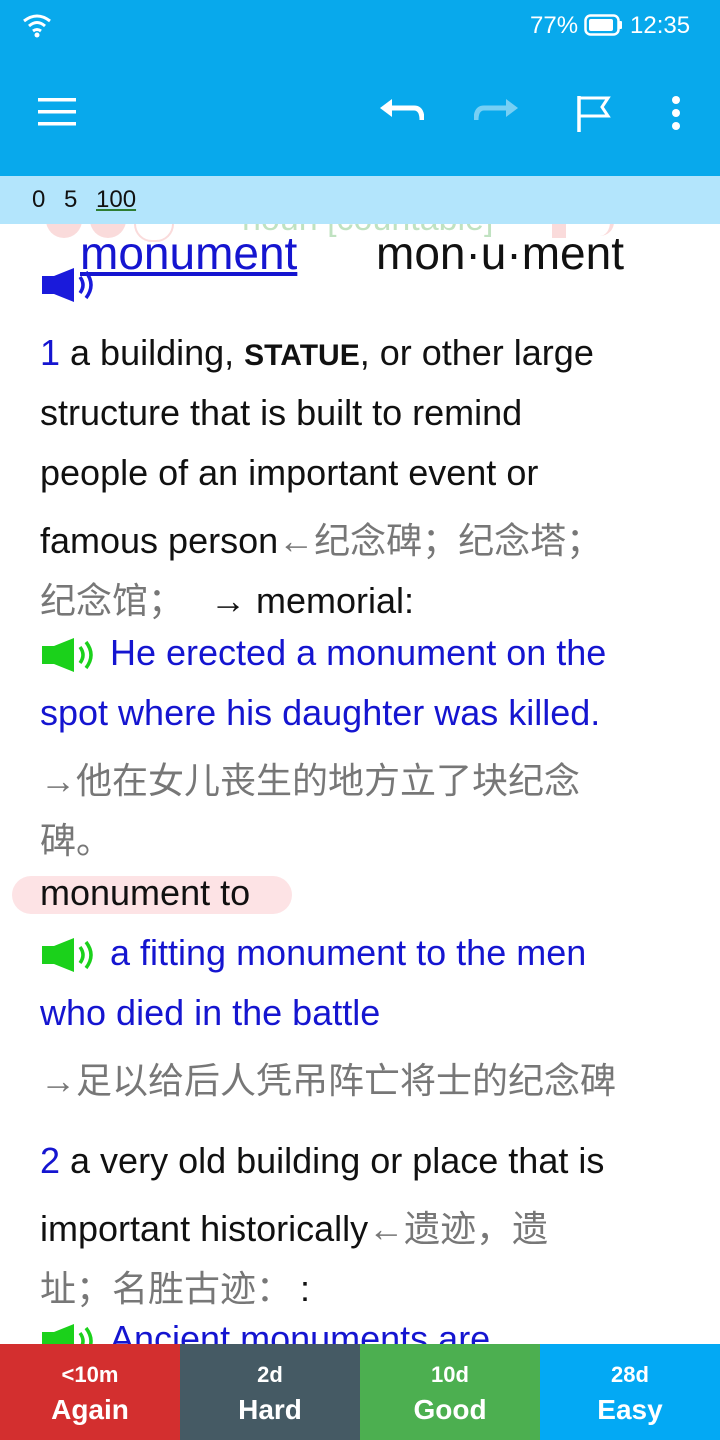 This screenshot has width=720, height=1440. What do you see at coordinates (310, 780) in the screenshot?
I see `example-translation: →他在女儿丧生的地方立了块纪念` at bounding box center [310, 780].